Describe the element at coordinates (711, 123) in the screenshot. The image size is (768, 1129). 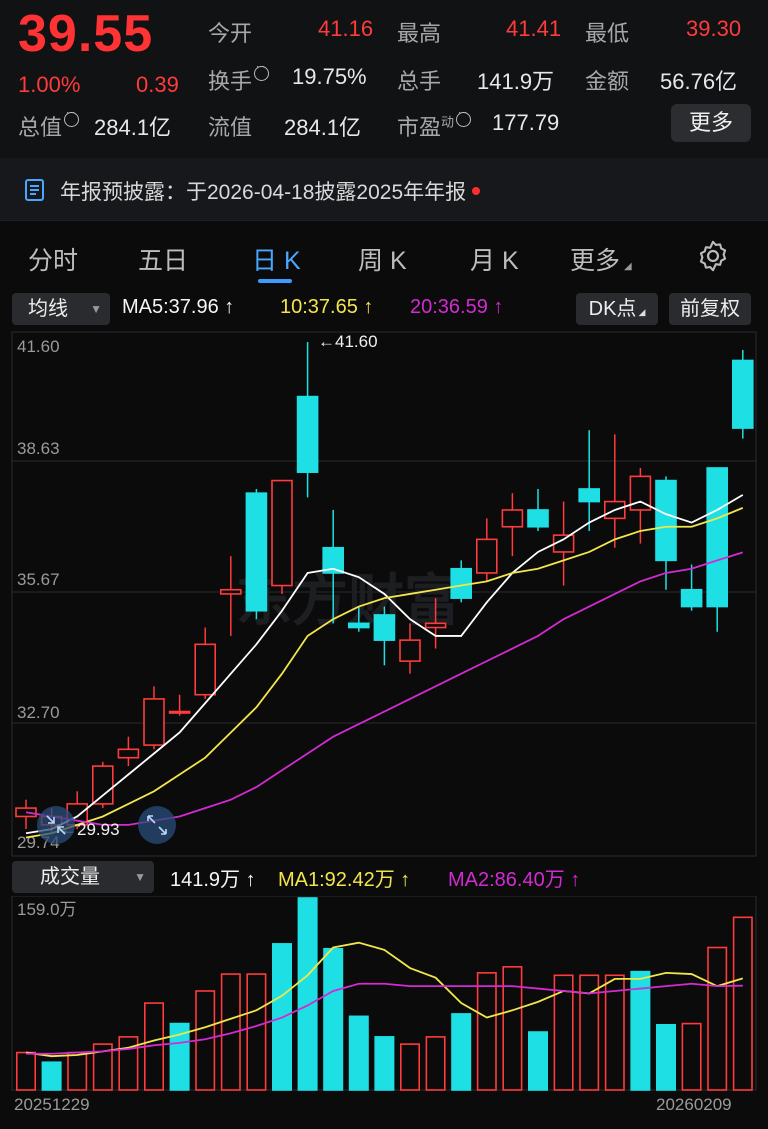
I see `more-button: 更多` at that location.